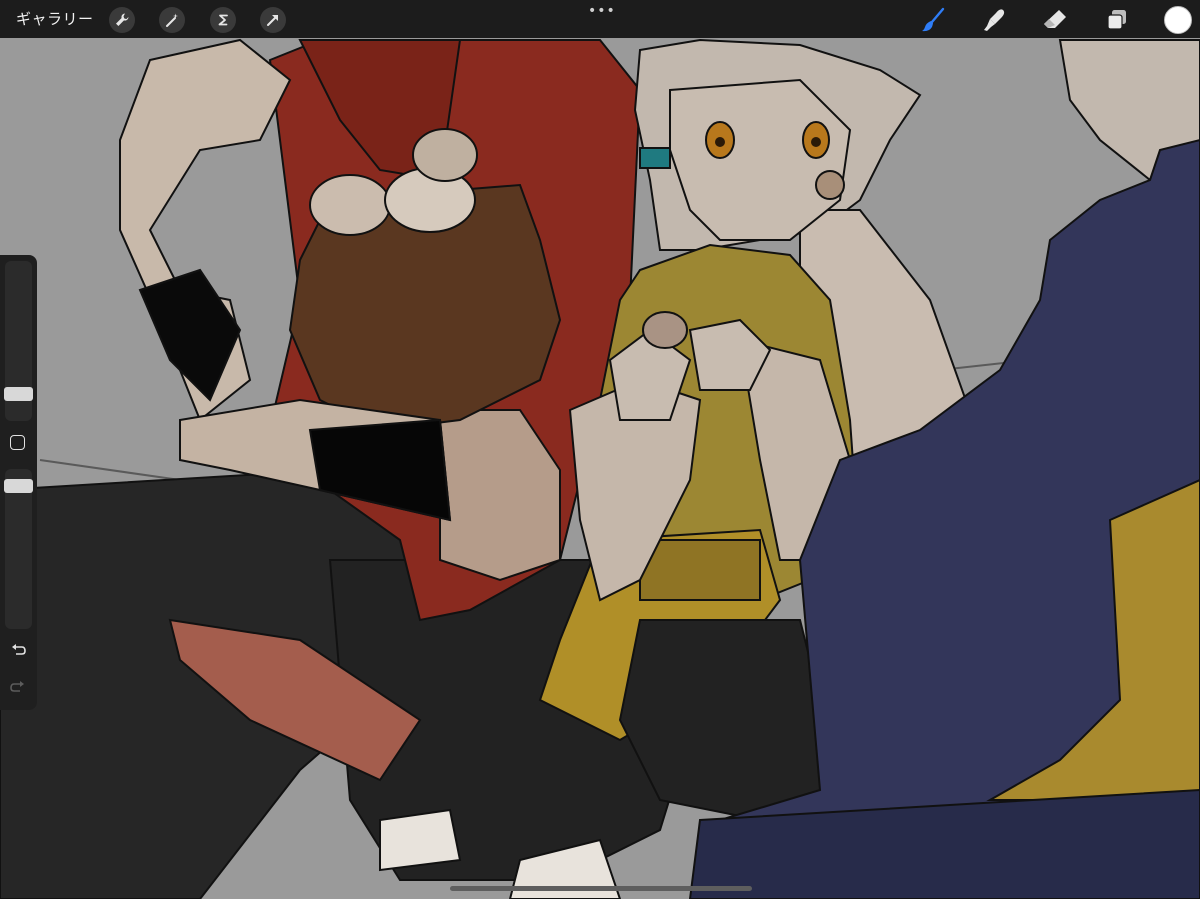 This screenshot has width=1200, height=899. Describe the element at coordinates (17, 442) in the screenshot. I see `modify-button` at that location.